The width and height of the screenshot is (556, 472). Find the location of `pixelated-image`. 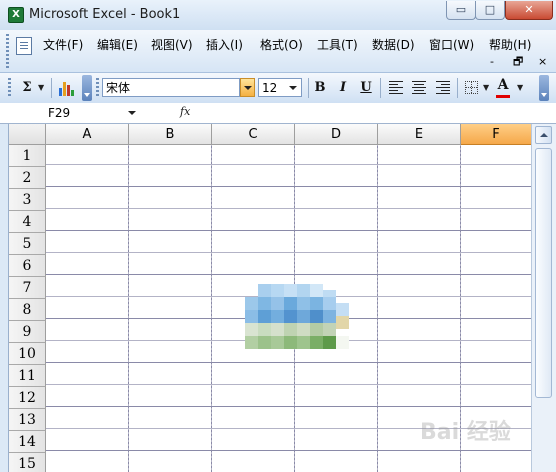

pixelated-image is located at coordinates (297, 322).